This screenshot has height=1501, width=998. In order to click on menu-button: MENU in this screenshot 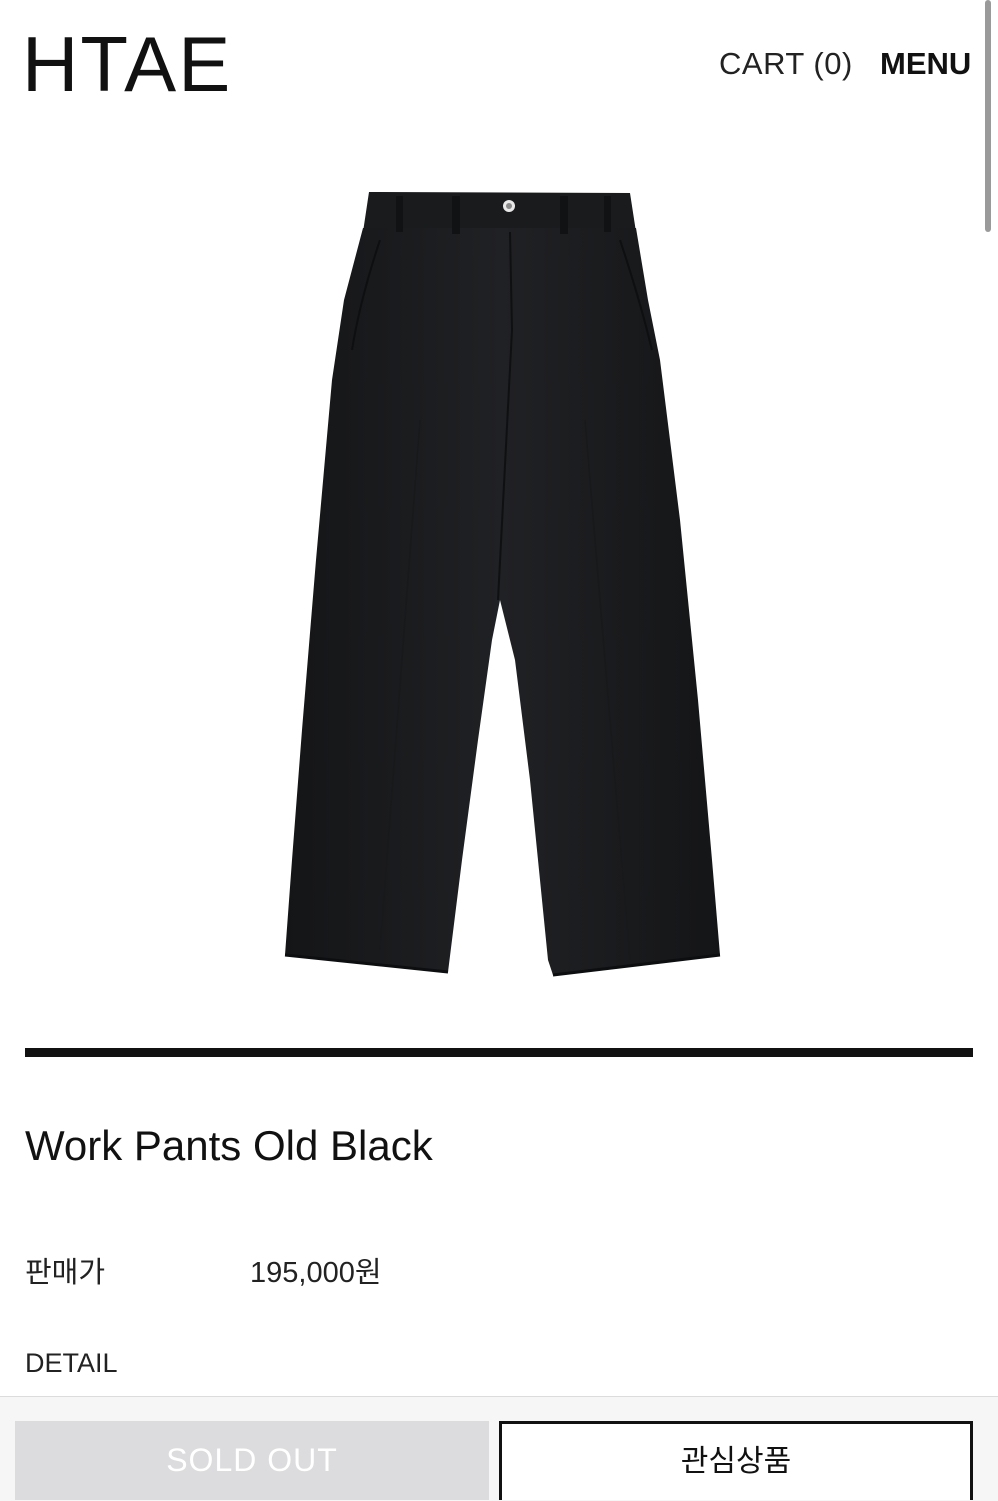, I will do `click(925, 64)`.